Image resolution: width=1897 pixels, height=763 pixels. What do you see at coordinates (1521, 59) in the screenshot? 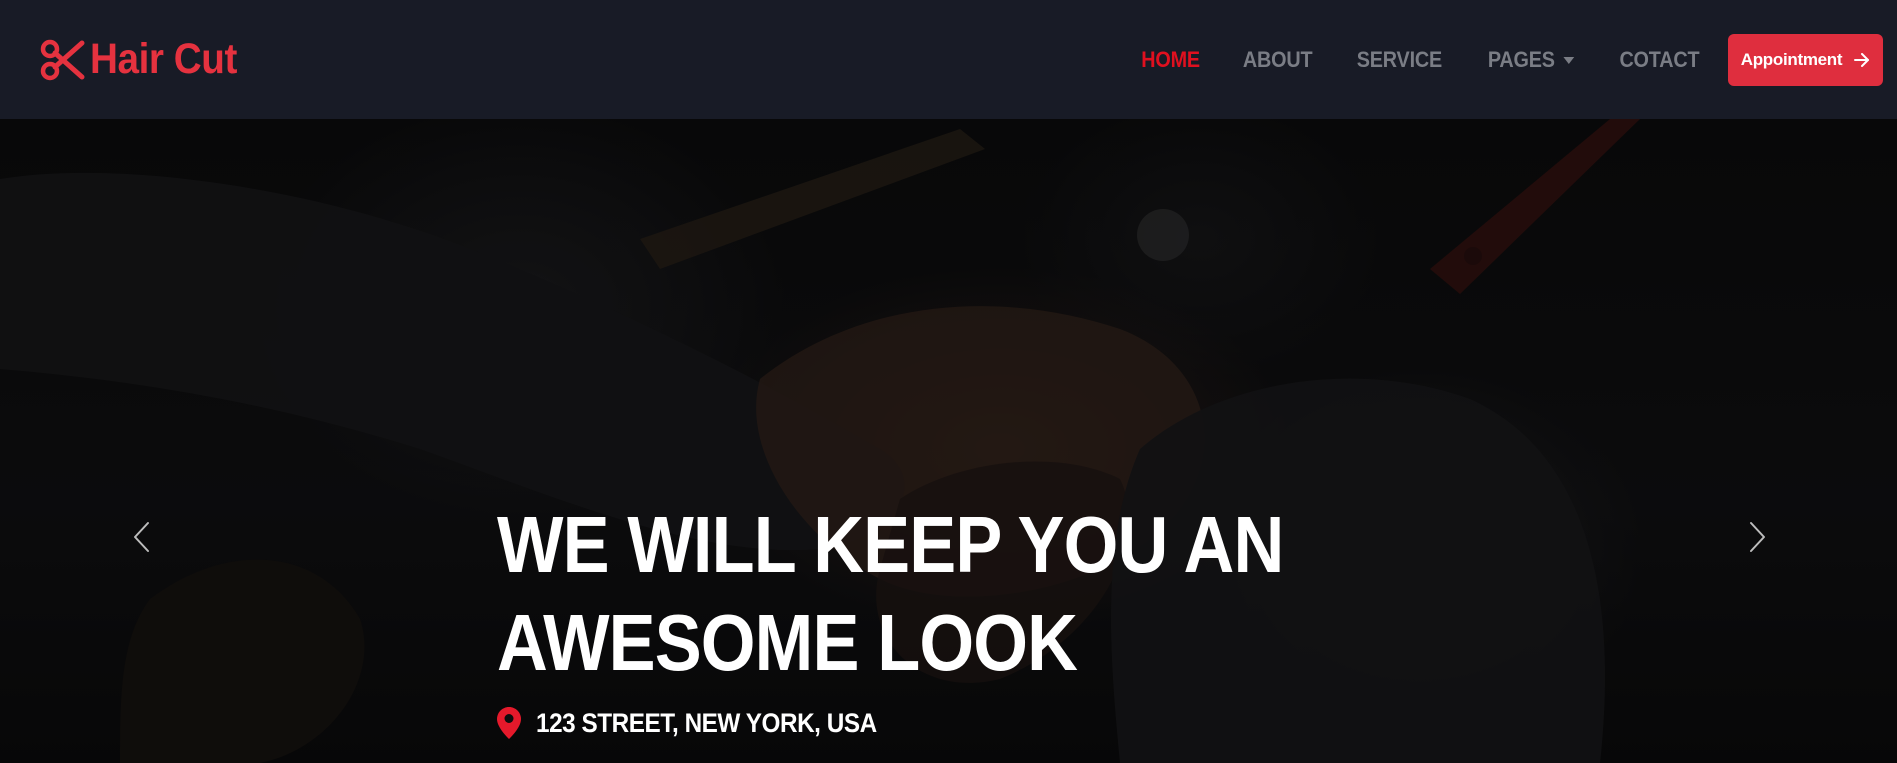
I see `nav-link-pages-label: PAGES` at bounding box center [1521, 59].